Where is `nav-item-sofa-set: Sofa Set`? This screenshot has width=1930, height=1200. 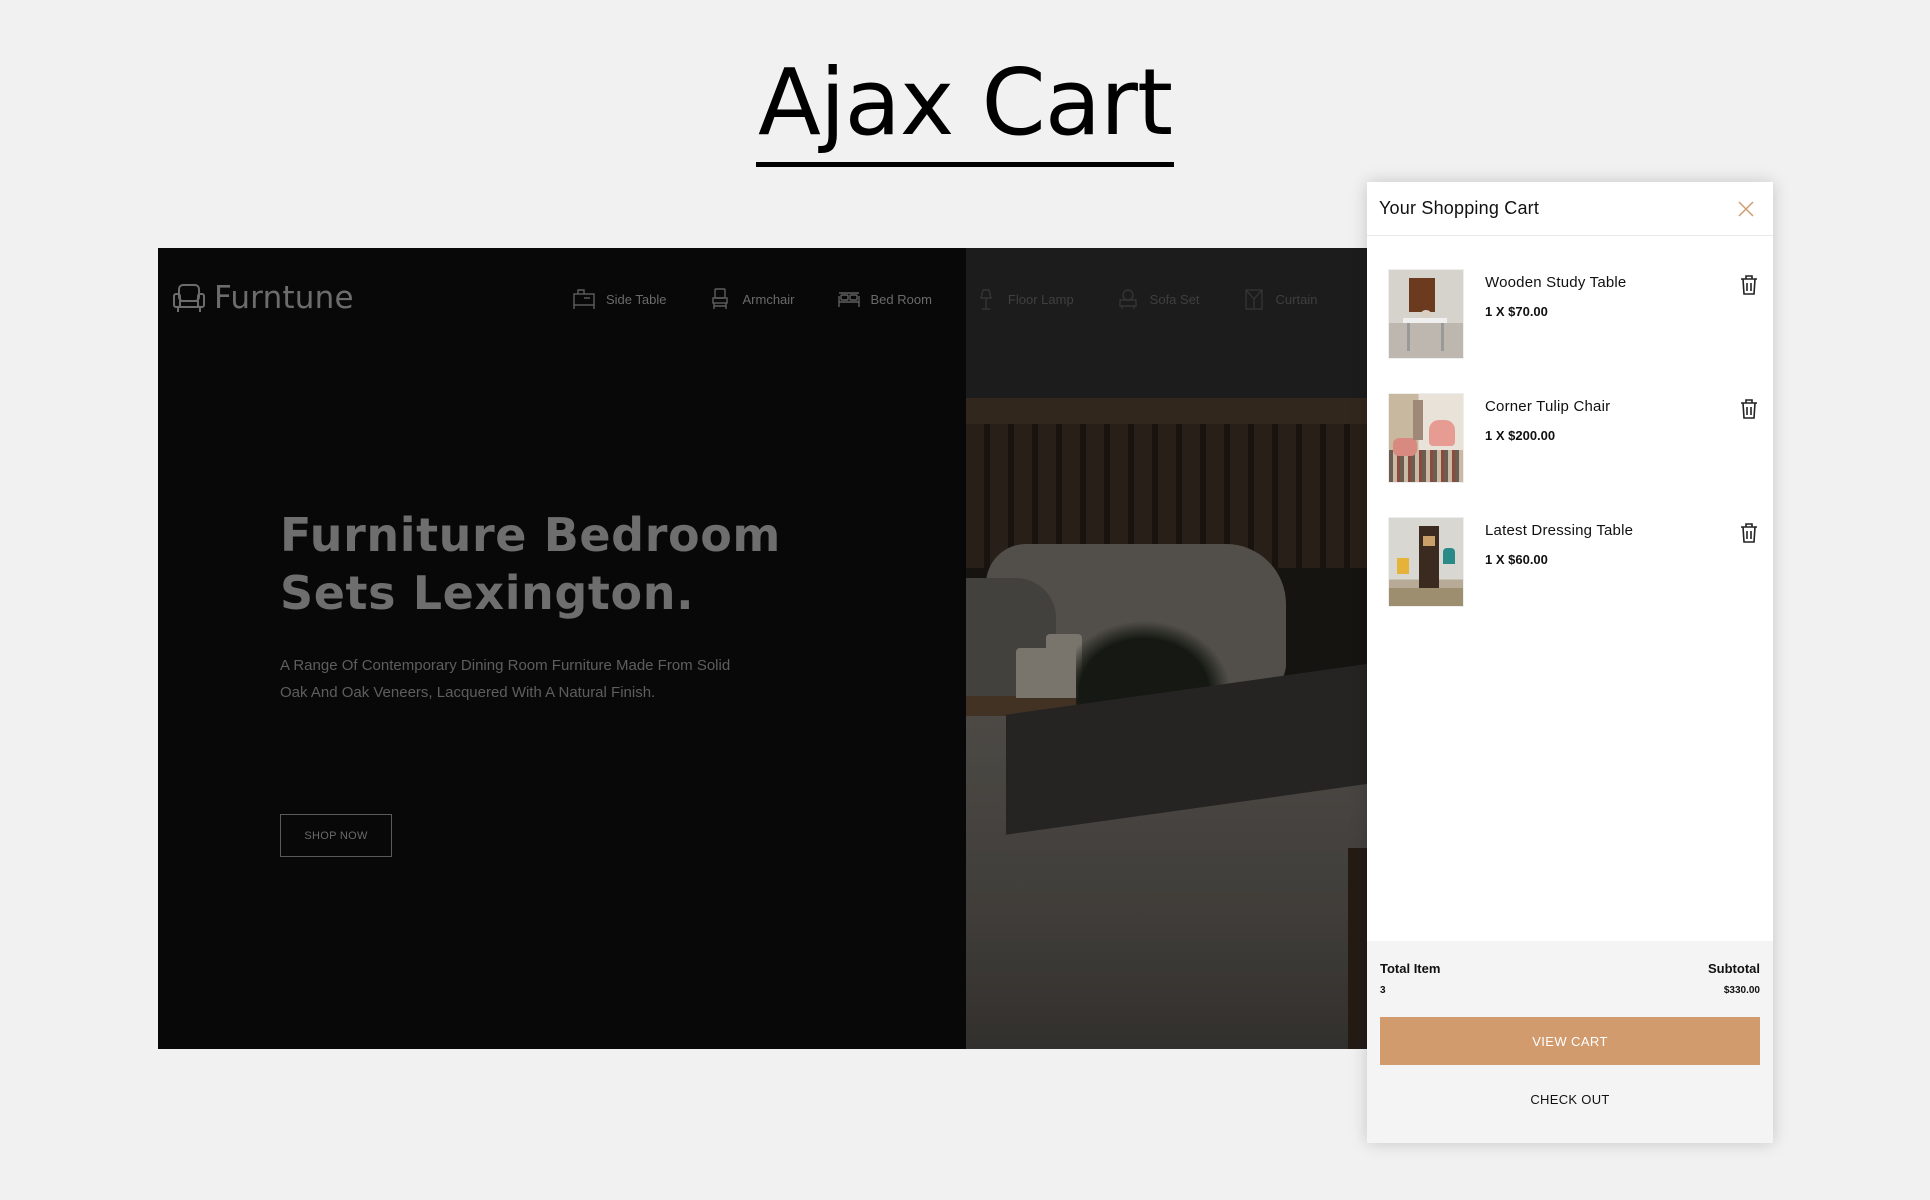
nav-item-sofa-set: Sofa Set is located at coordinates (1158, 299).